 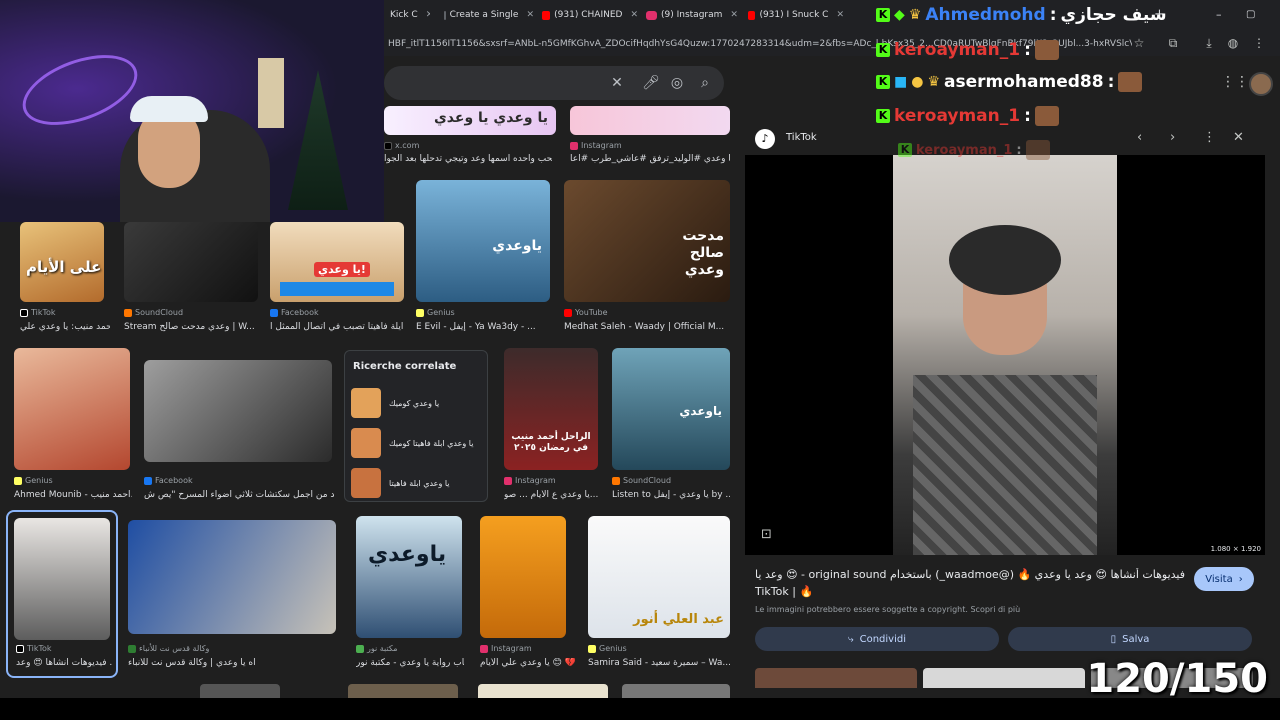 I want to click on result-thumbnail: يا وعدي!, so click(x=337, y=262).